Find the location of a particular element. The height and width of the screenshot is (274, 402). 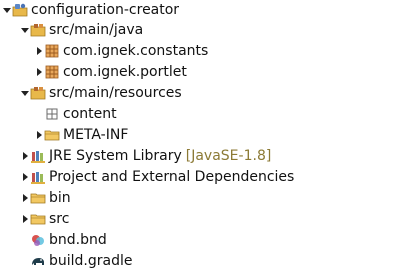

tree-item-label: src/main/java is located at coordinates (96, 30).